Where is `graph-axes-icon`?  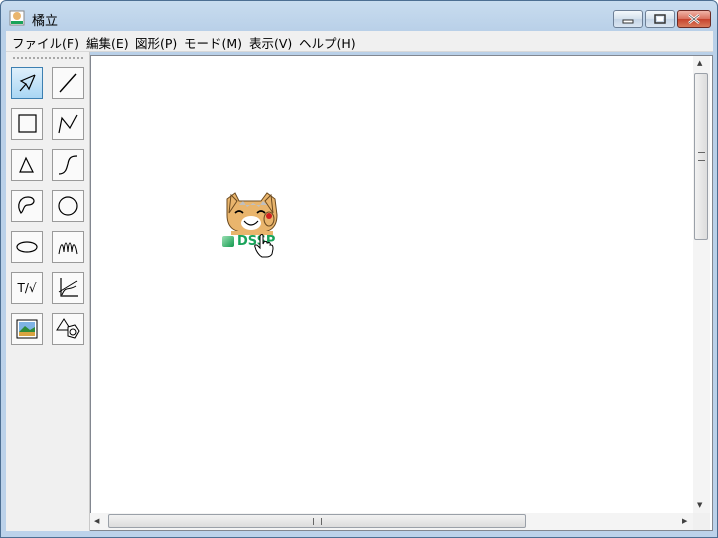
graph-axes-icon is located at coordinates (68, 287).